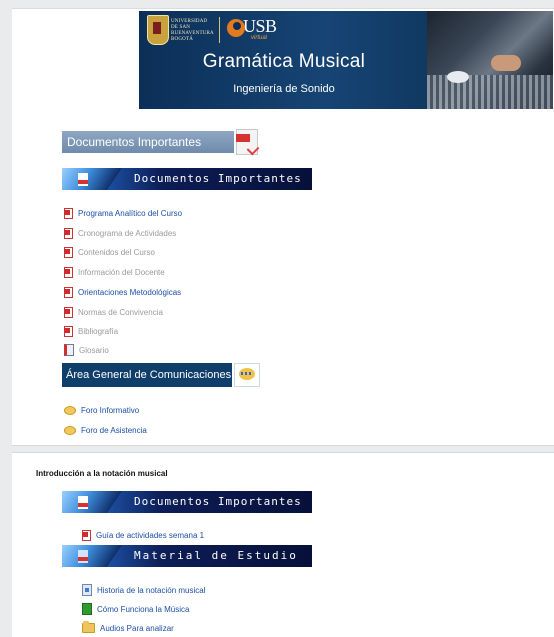 The width and height of the screenshot is (554, 637). What do you see at coordinates (122, 292) in the screenshot?
I see `list-item-orientaciones: Orientaciones Metodológicas` at bounding box center [122, 292].